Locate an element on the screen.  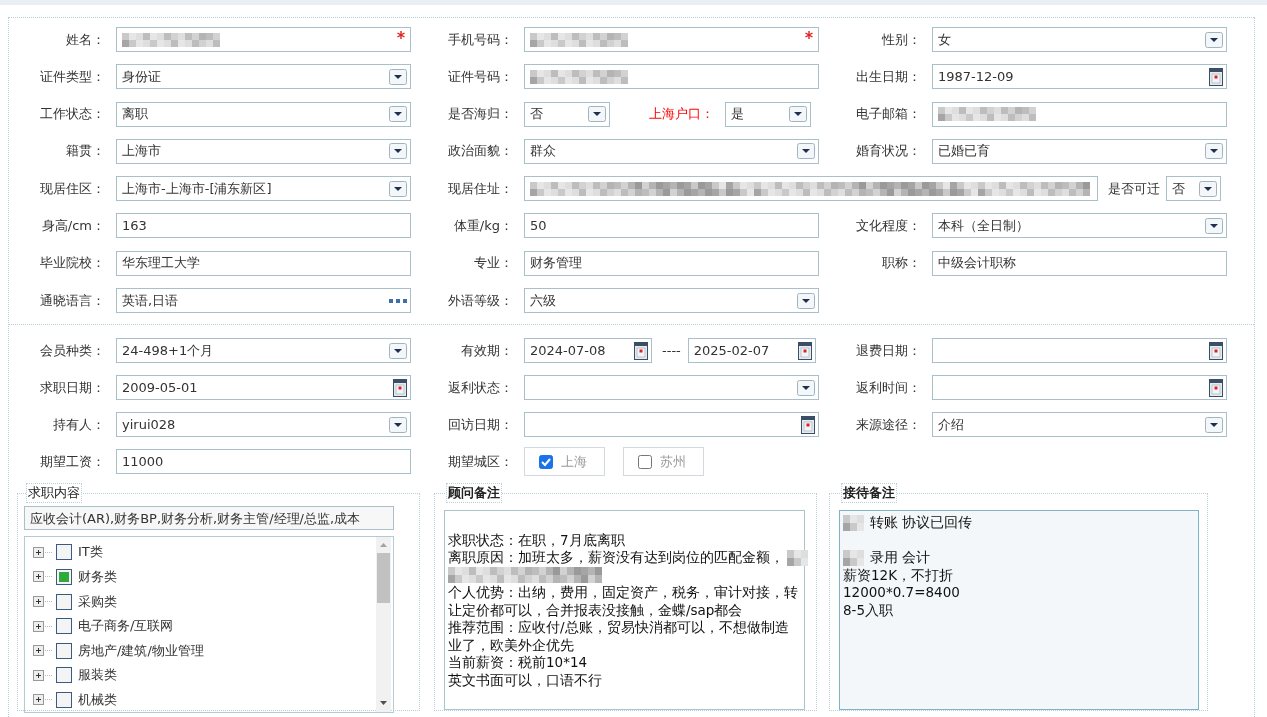
field-label: 返利时间： is located at coordinates (888, 387).